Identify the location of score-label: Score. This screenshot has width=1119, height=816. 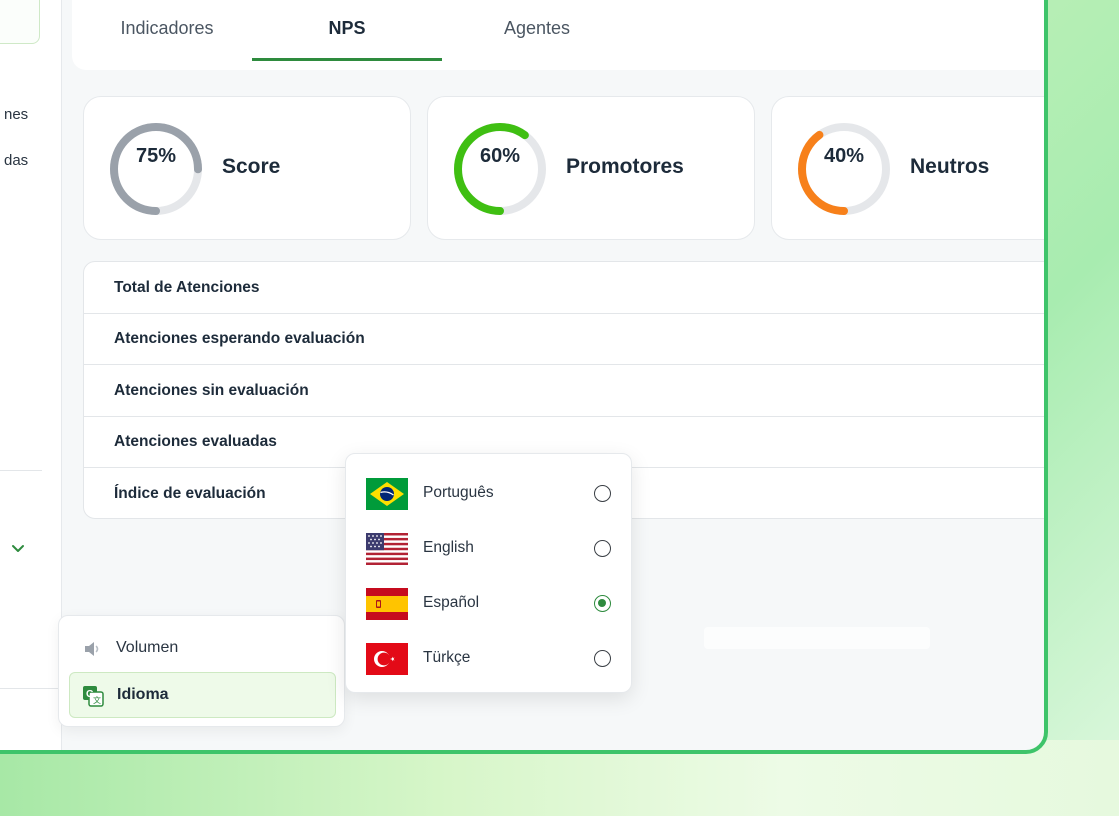
(251, 166).